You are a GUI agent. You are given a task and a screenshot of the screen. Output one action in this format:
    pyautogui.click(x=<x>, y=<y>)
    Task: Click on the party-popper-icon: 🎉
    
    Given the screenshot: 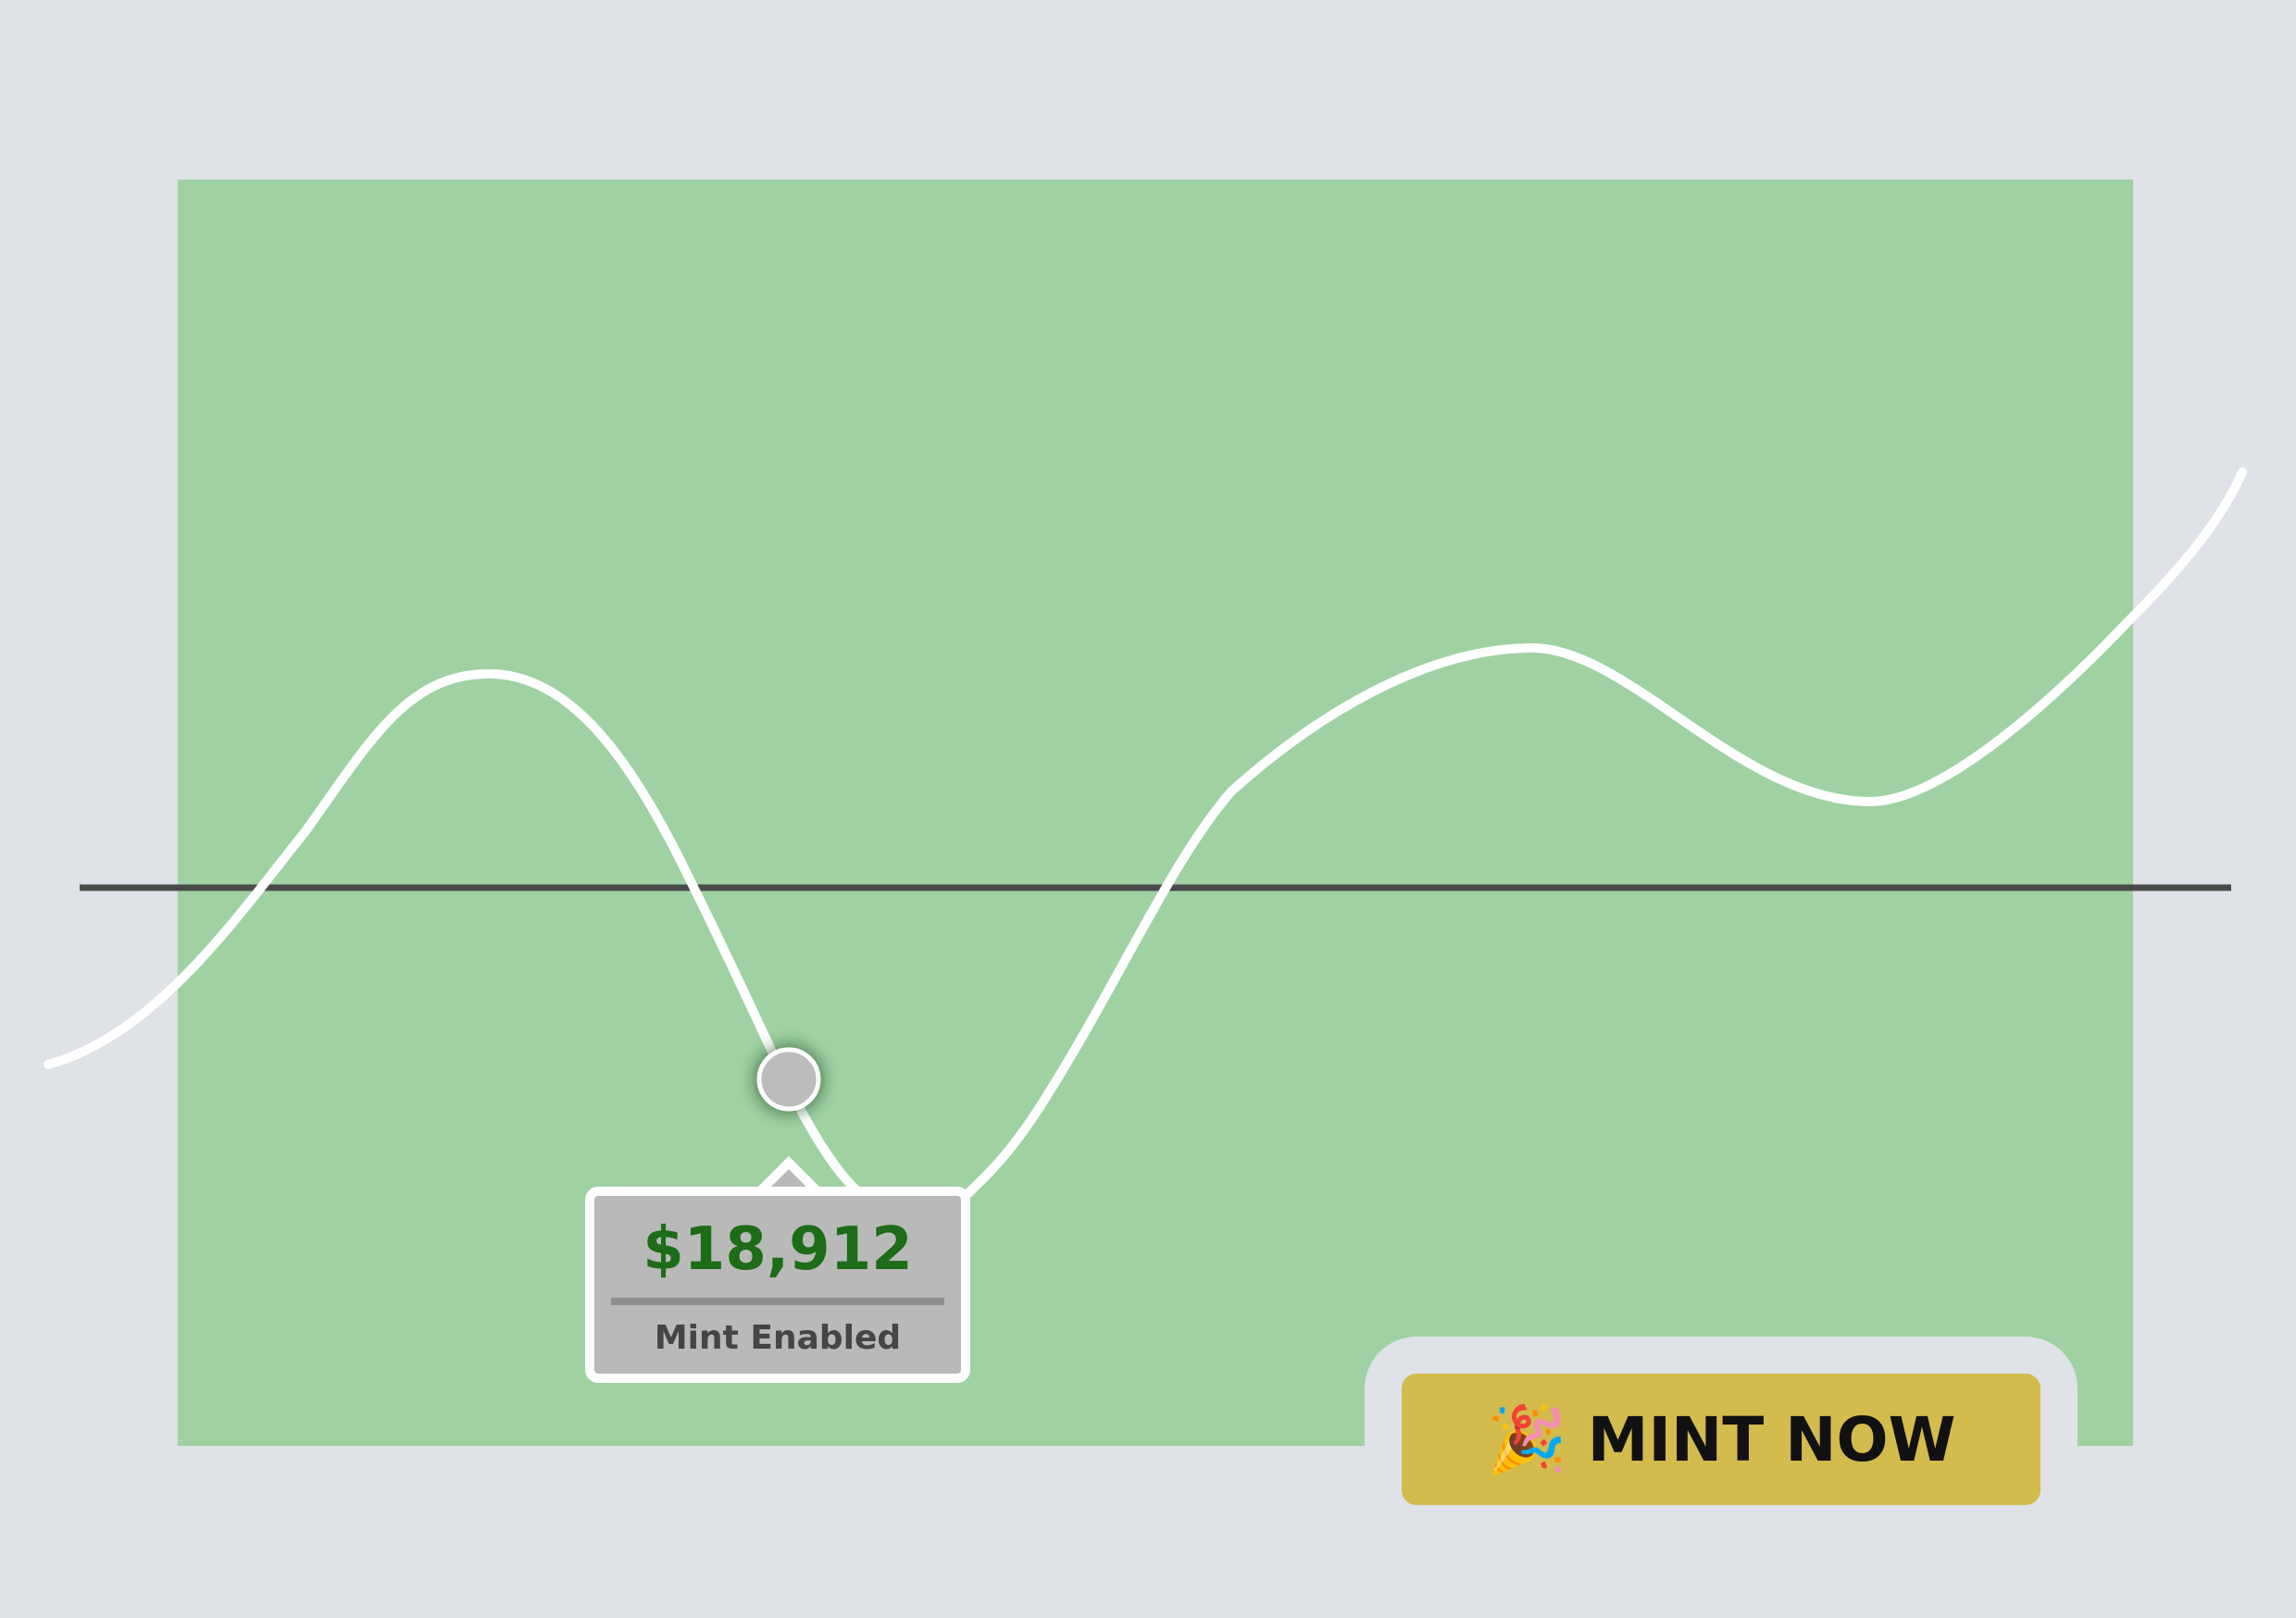 What is the action you would take?
    pyautogui.click(x=1526, y=1439)
    